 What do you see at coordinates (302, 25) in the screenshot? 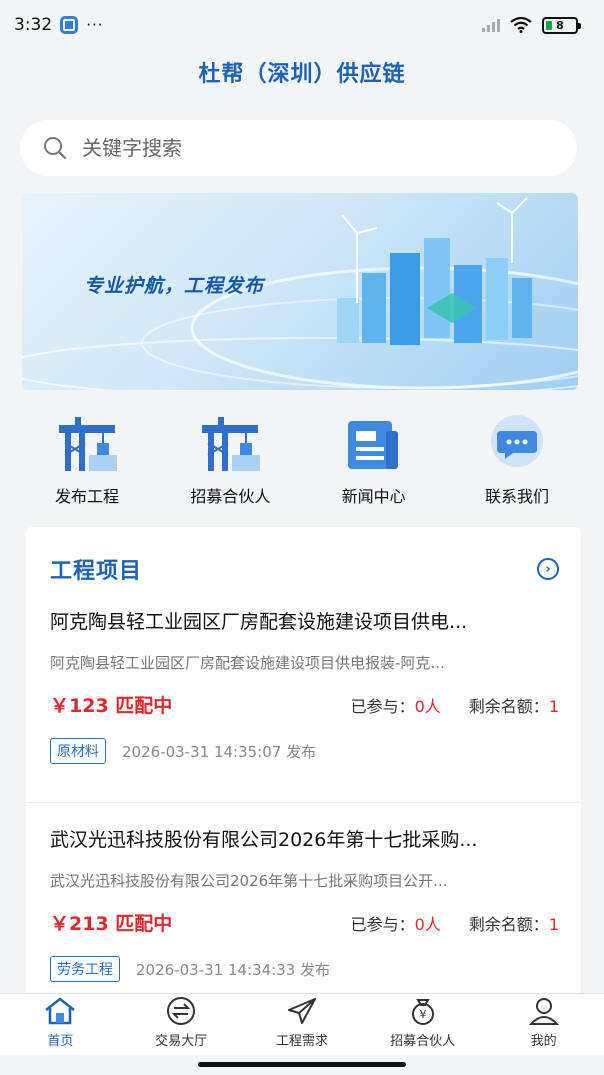
I see `status-bar: 3:32 ··· 8` at bounding box center [302, 25].